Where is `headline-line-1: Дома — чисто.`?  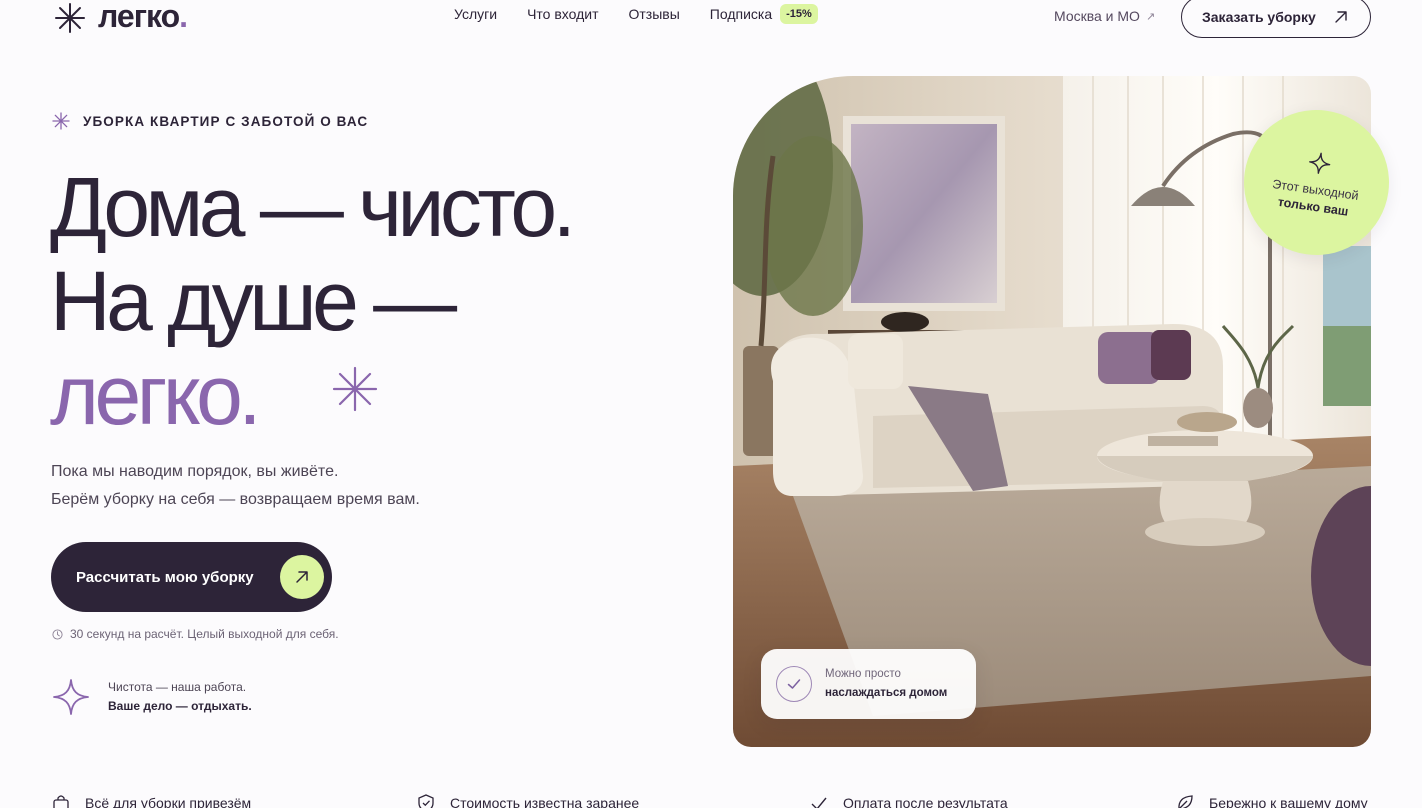 headline-line-1: Дома — чисто. is located at coordinates (313, 207).